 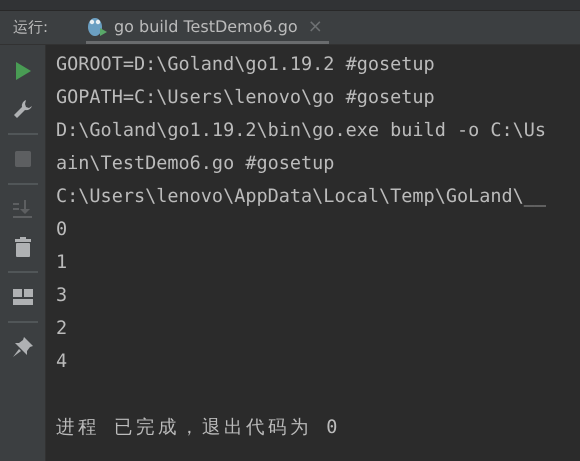 I want to click on console-line: 进程 已完成，退出代码为 0, so click(x=199, y=428).